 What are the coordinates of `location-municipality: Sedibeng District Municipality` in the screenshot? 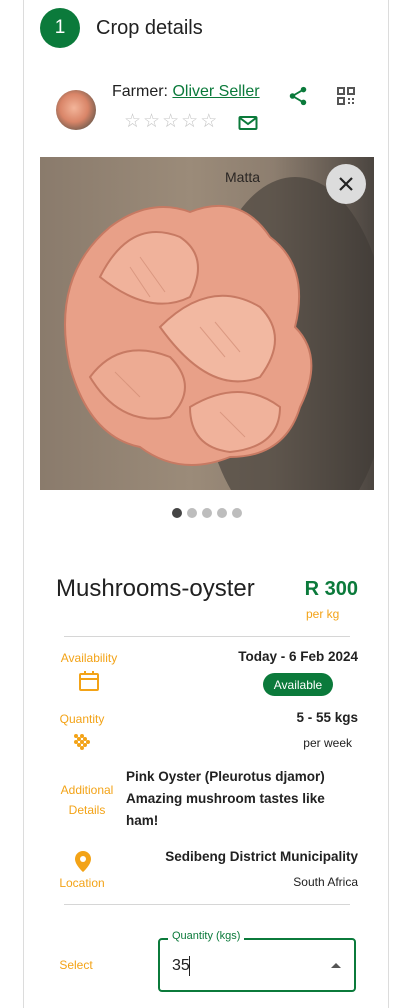 It's located at (261, 856).